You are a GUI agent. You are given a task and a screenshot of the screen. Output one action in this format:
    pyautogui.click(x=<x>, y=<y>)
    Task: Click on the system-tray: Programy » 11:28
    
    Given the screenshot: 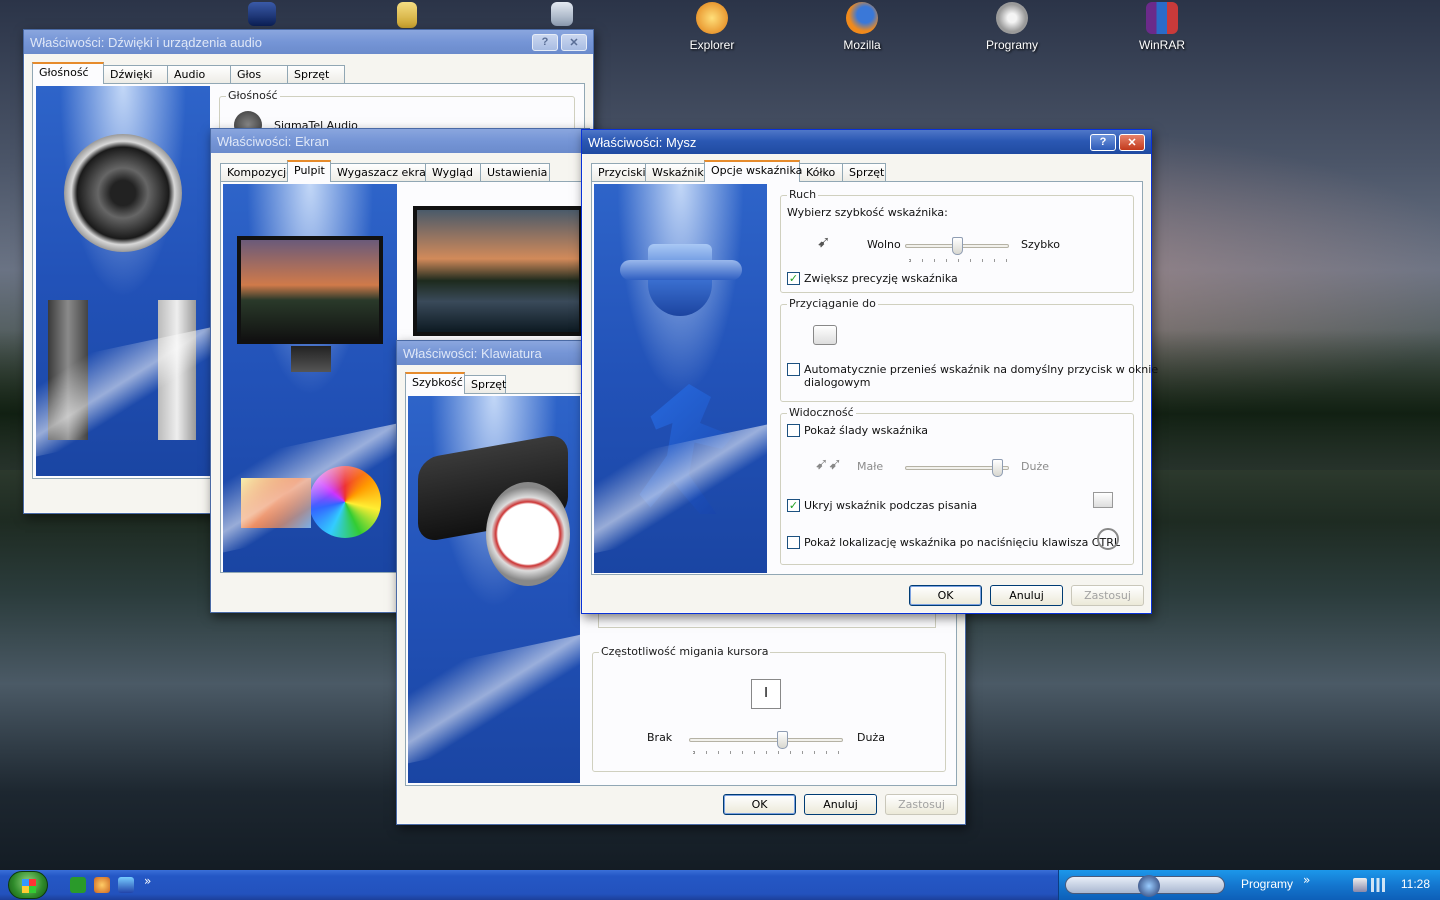 What is the action you would take?
    pyautogui.click(x=1249, y=885)
    